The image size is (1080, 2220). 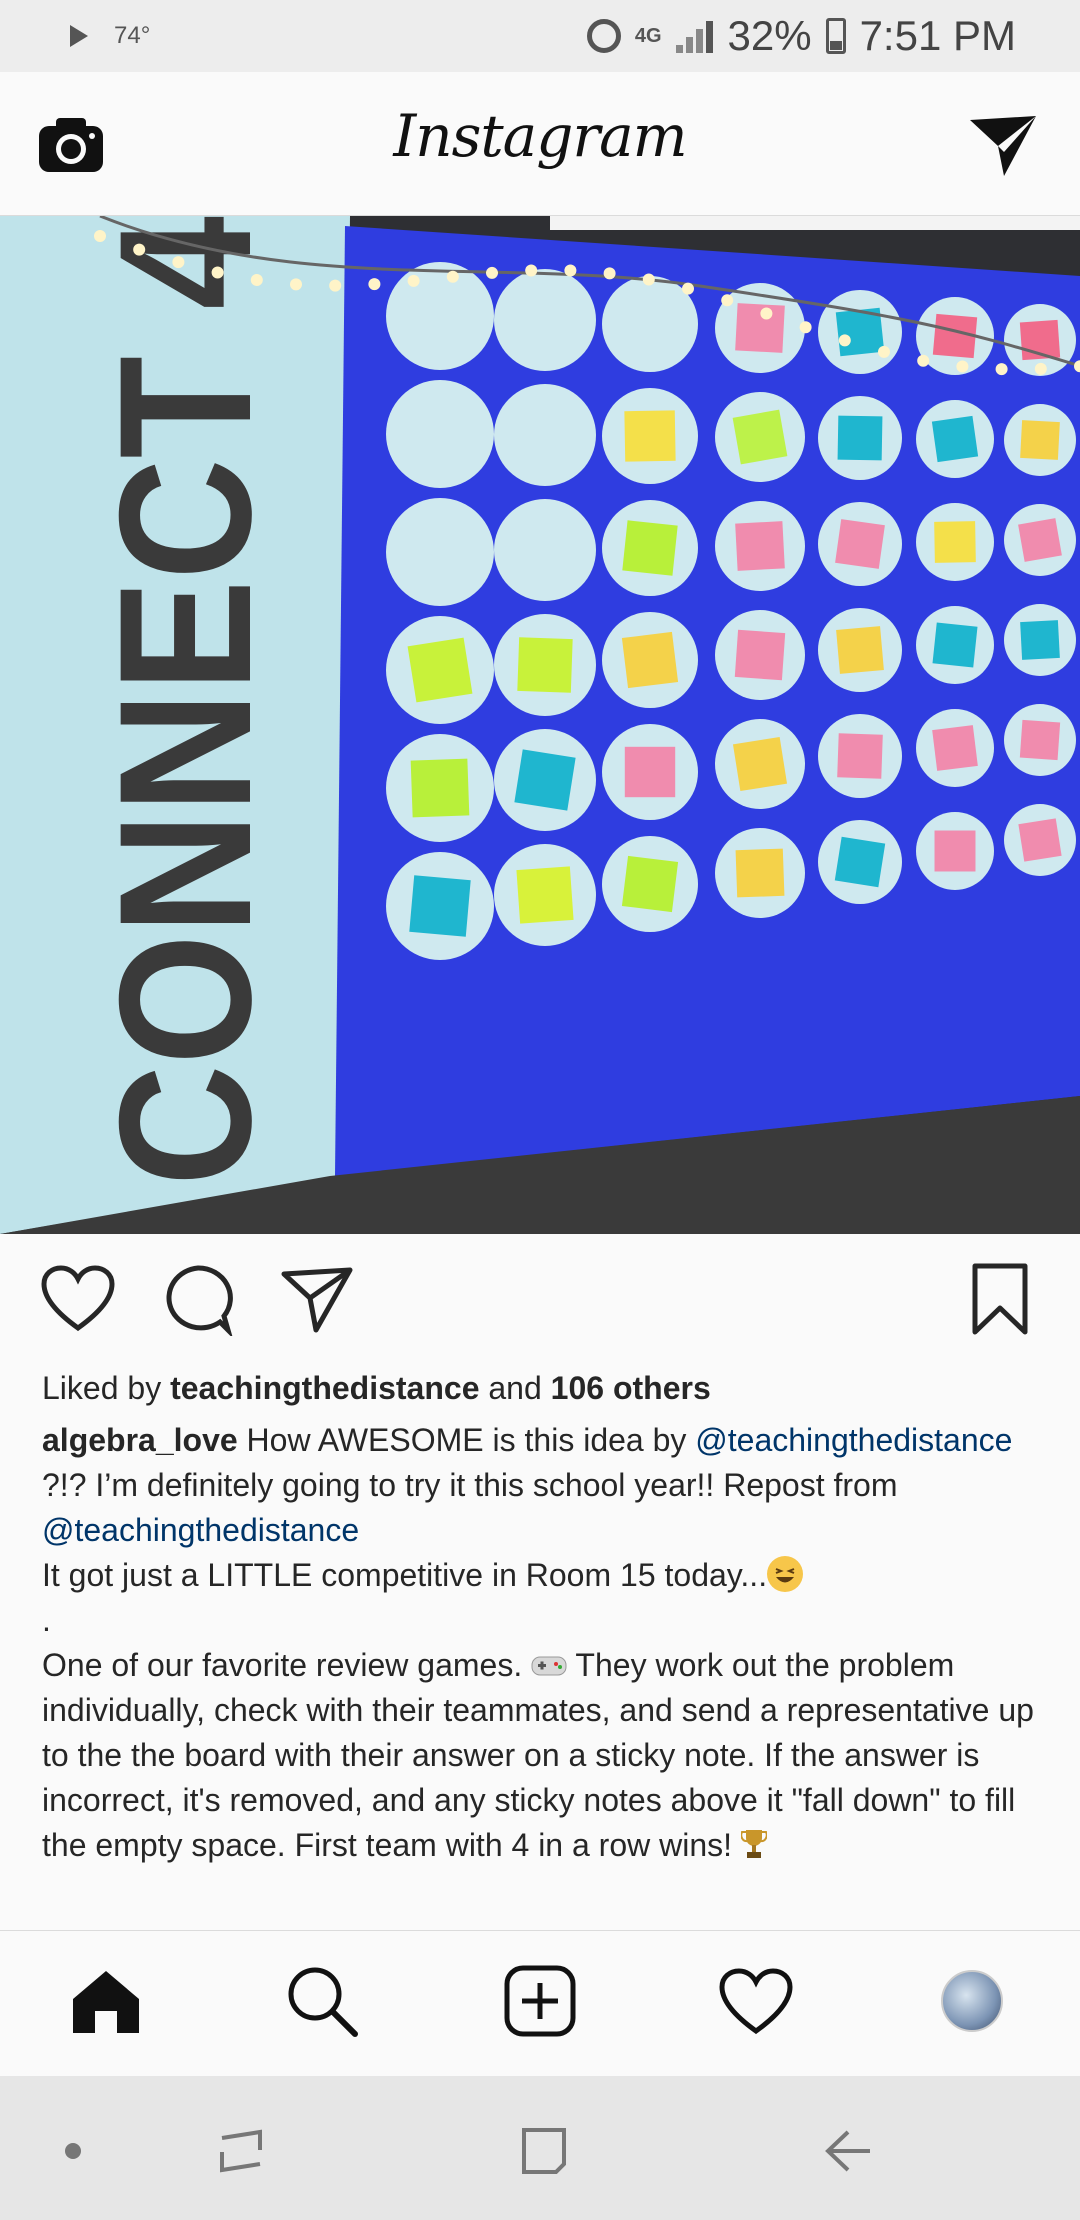 What do you see at coordinates (140, 1440) in the screenshot?
I see `caption-username: algebra_love` at bounding box center [140, 1440].